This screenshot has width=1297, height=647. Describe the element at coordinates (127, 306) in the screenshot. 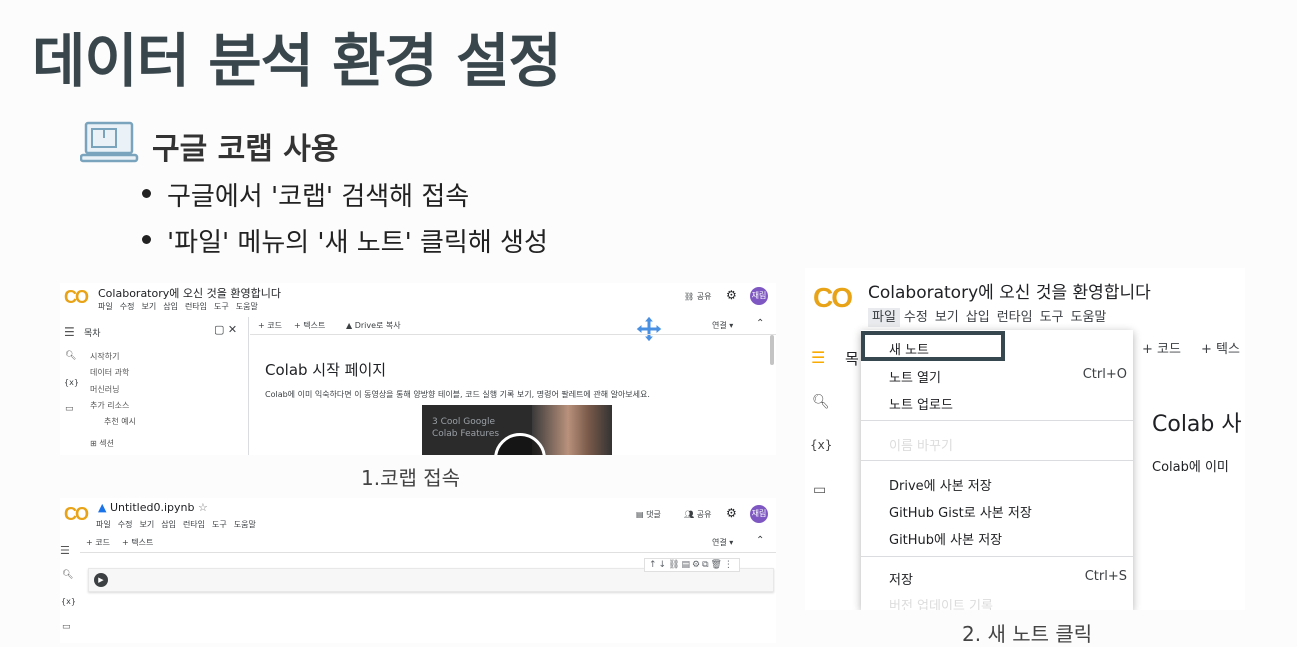

I see `menu-edit: 수정` at that location.